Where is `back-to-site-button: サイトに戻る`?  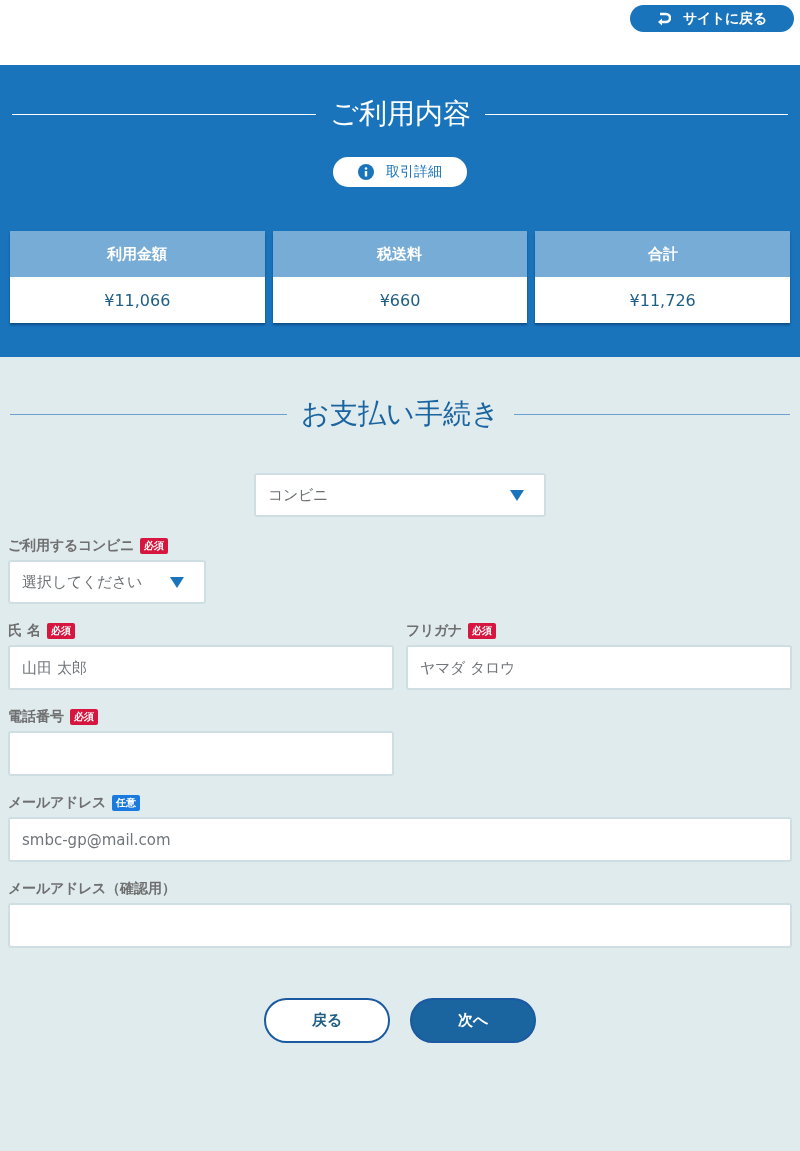 back-to-site-button: サイトに戻る is located at coordinates (712, 18).